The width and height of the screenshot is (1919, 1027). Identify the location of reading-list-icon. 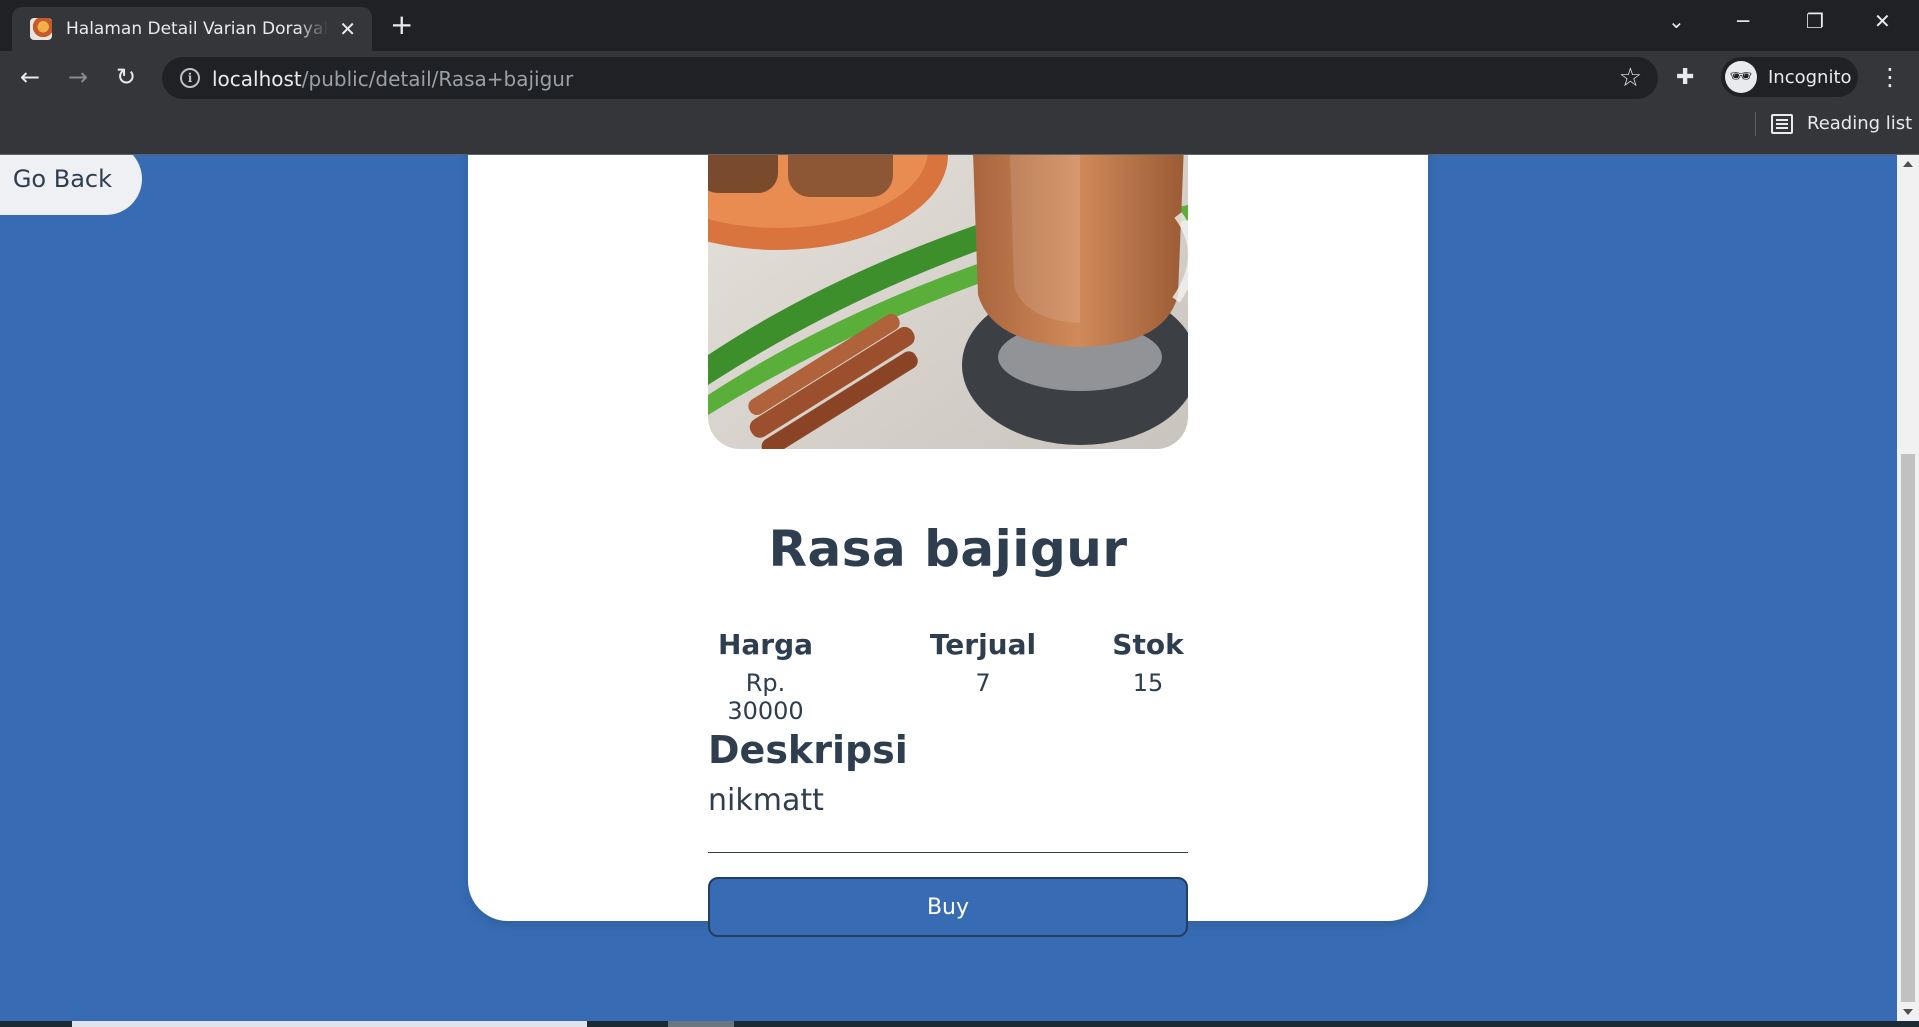
(1782, 123).